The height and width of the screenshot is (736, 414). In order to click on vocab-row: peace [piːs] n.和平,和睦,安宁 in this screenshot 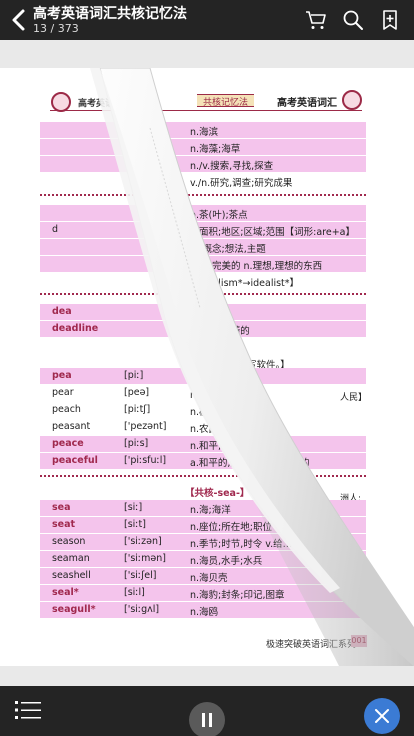, I will do `click(203, 444)`.